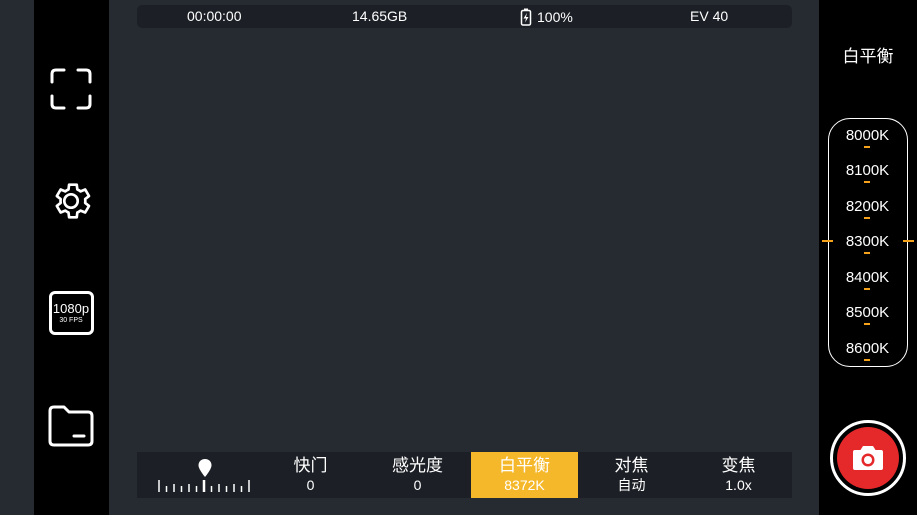 Image resolution: width=917 pixels, height=515 pixels. I want to click on tab-white-balance: 白平衡 8372K, so click(524, 475).